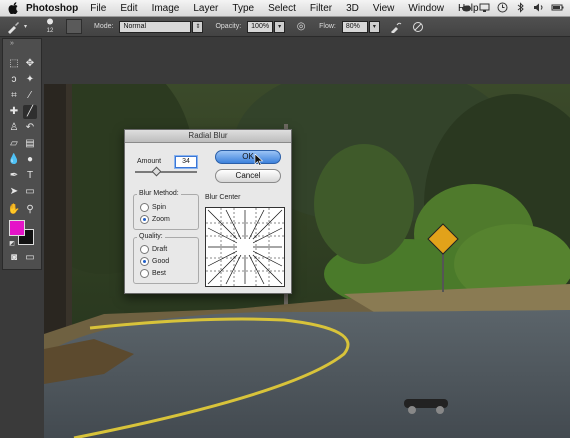 The image size is (570, 438). I want to click on dodge-tool-icon: ●, so click(30, 160).